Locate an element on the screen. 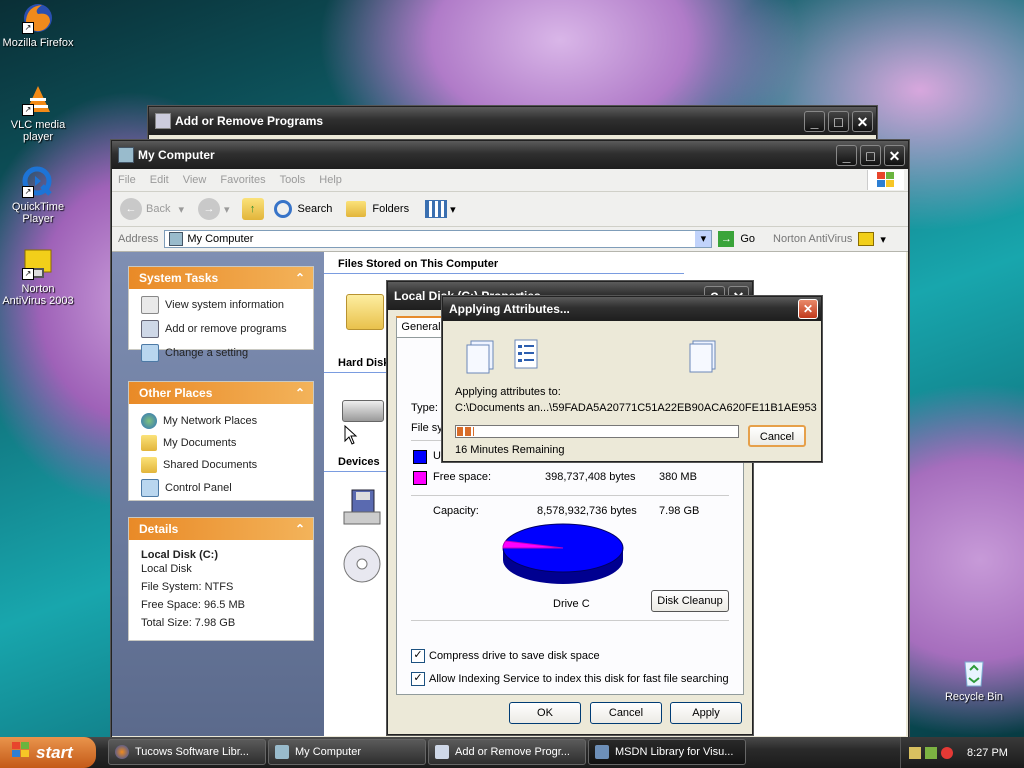 This screenshot has width=1024, height=768. desktop-icon-vlc: ↗ VLC media player is located at coordinates (38, 113).